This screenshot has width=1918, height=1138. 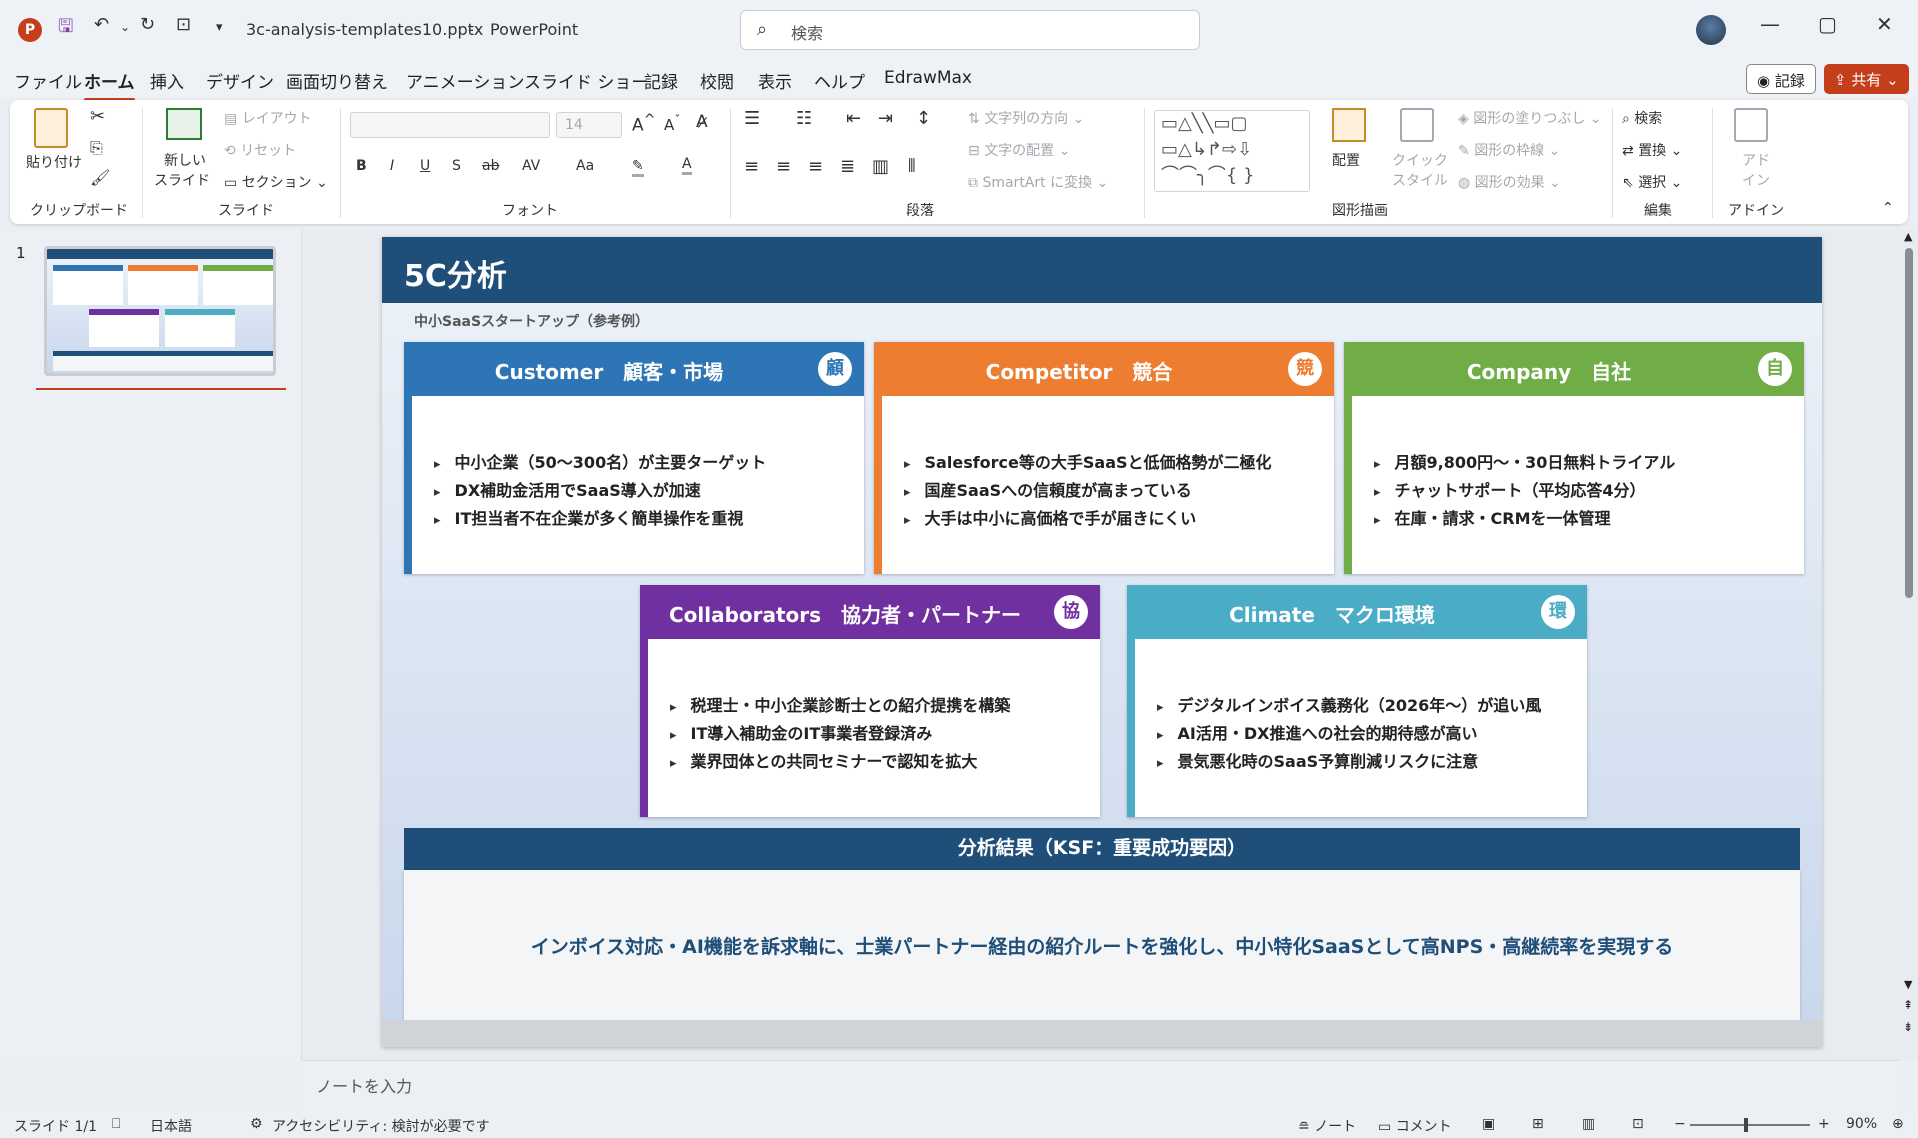 I want to click on copy-icon: ⎘, so click(x=96, y=148).